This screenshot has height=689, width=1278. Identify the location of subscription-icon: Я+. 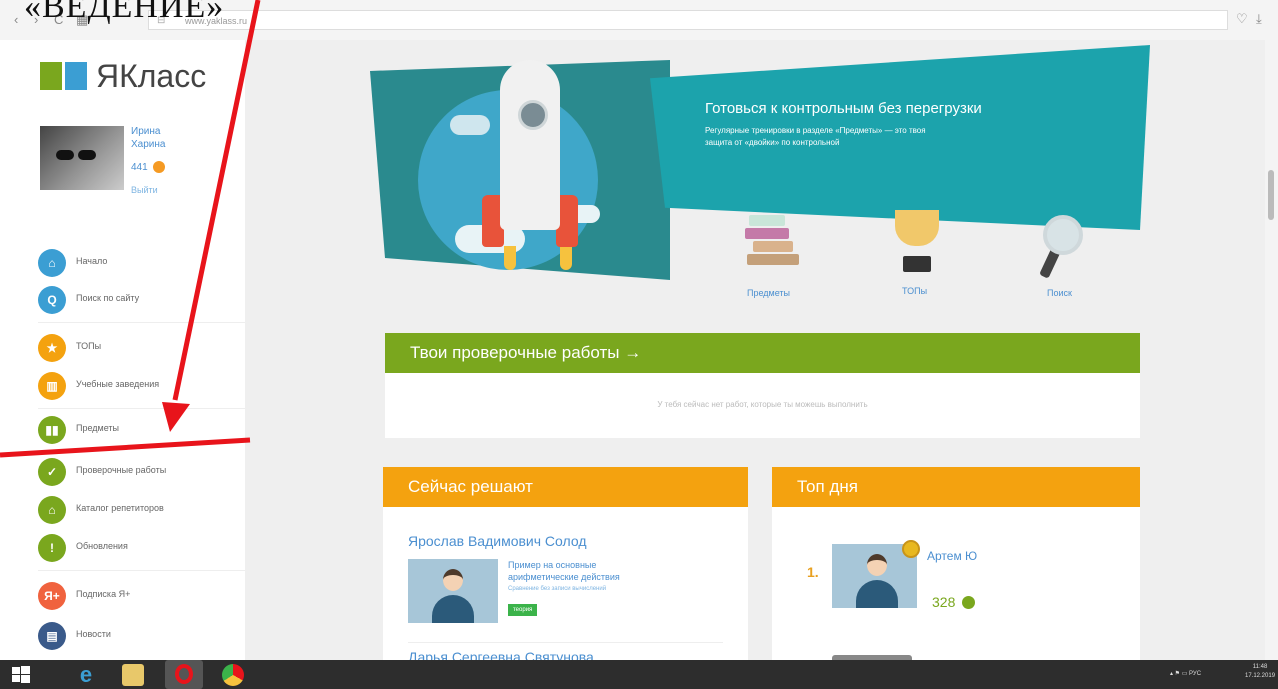
(52, 596).